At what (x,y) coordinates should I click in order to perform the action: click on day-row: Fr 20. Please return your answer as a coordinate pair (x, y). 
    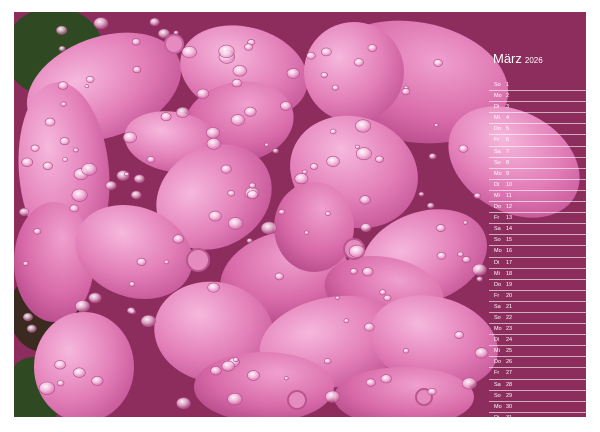
    Looking at the image, I should click on (537, 296).